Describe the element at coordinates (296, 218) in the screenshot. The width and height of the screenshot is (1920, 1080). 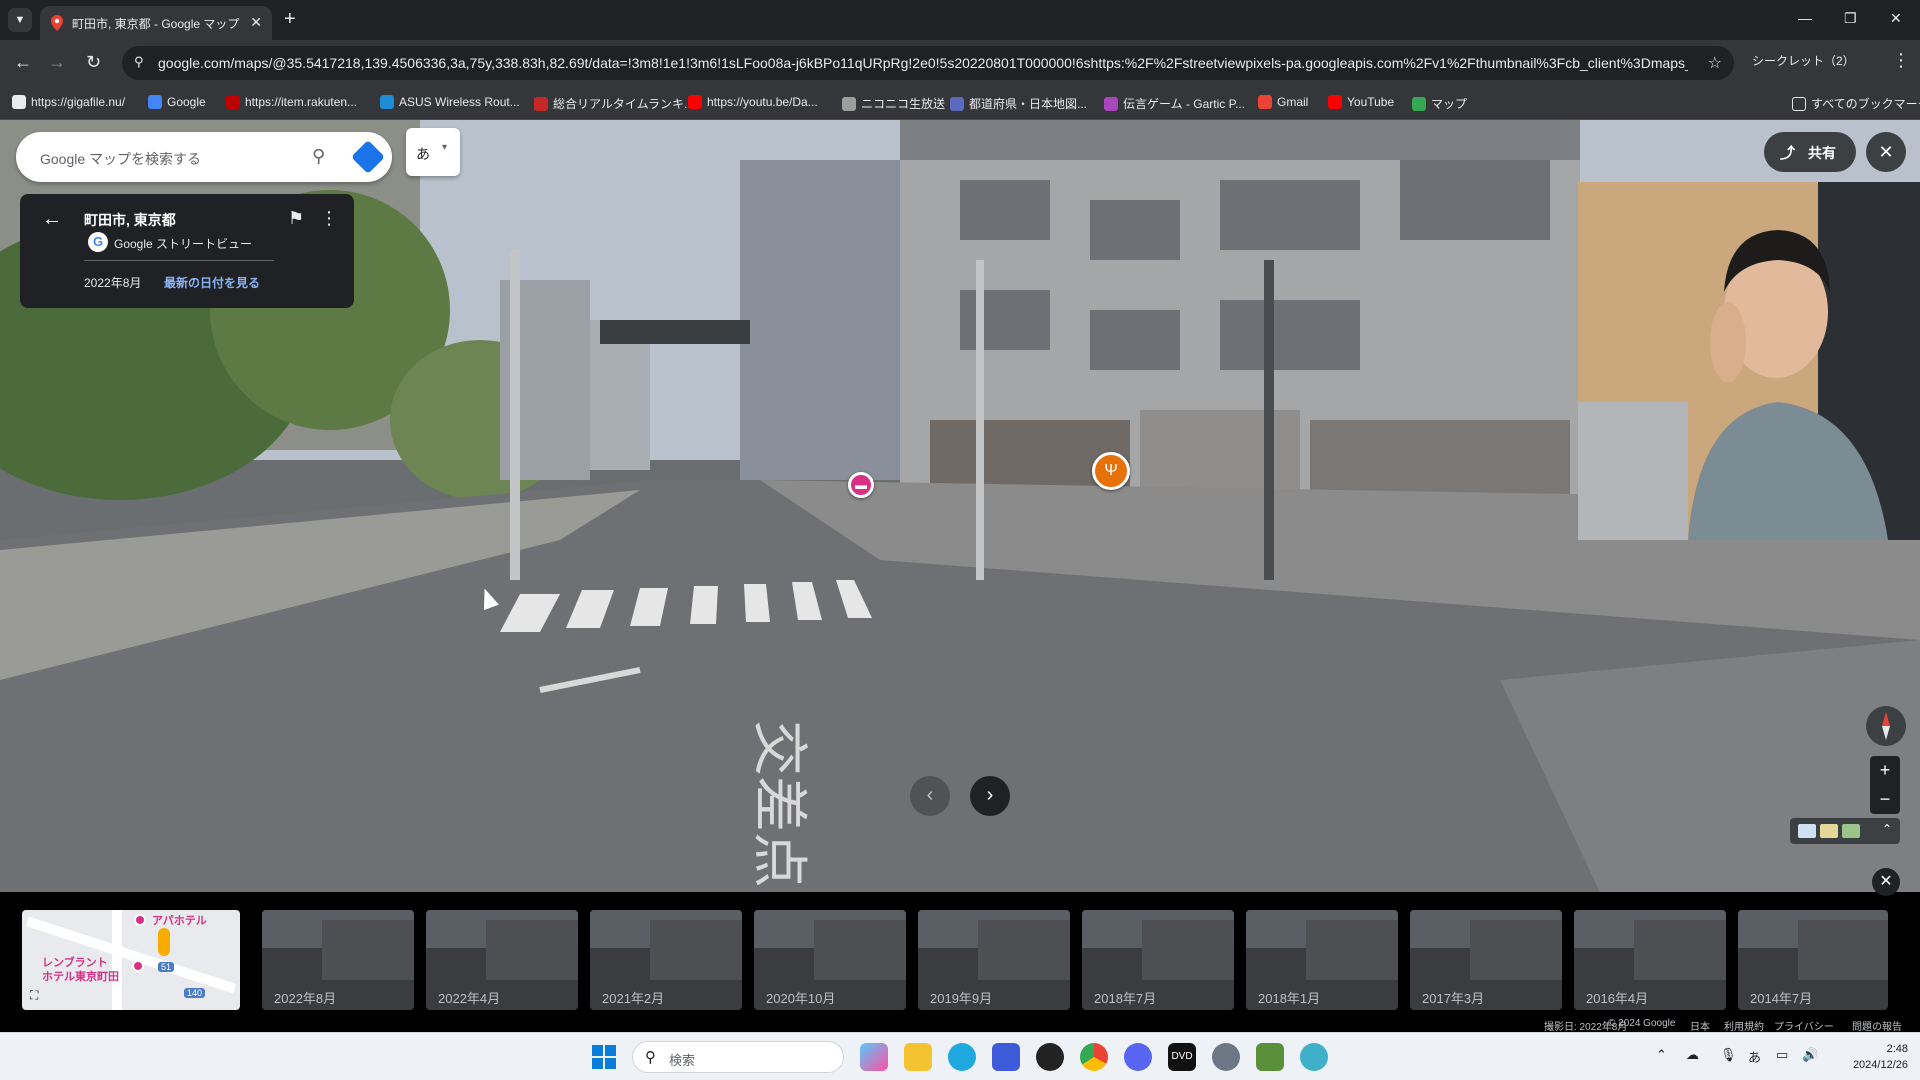
I see `location-pin-icon: ⚑` at that location.